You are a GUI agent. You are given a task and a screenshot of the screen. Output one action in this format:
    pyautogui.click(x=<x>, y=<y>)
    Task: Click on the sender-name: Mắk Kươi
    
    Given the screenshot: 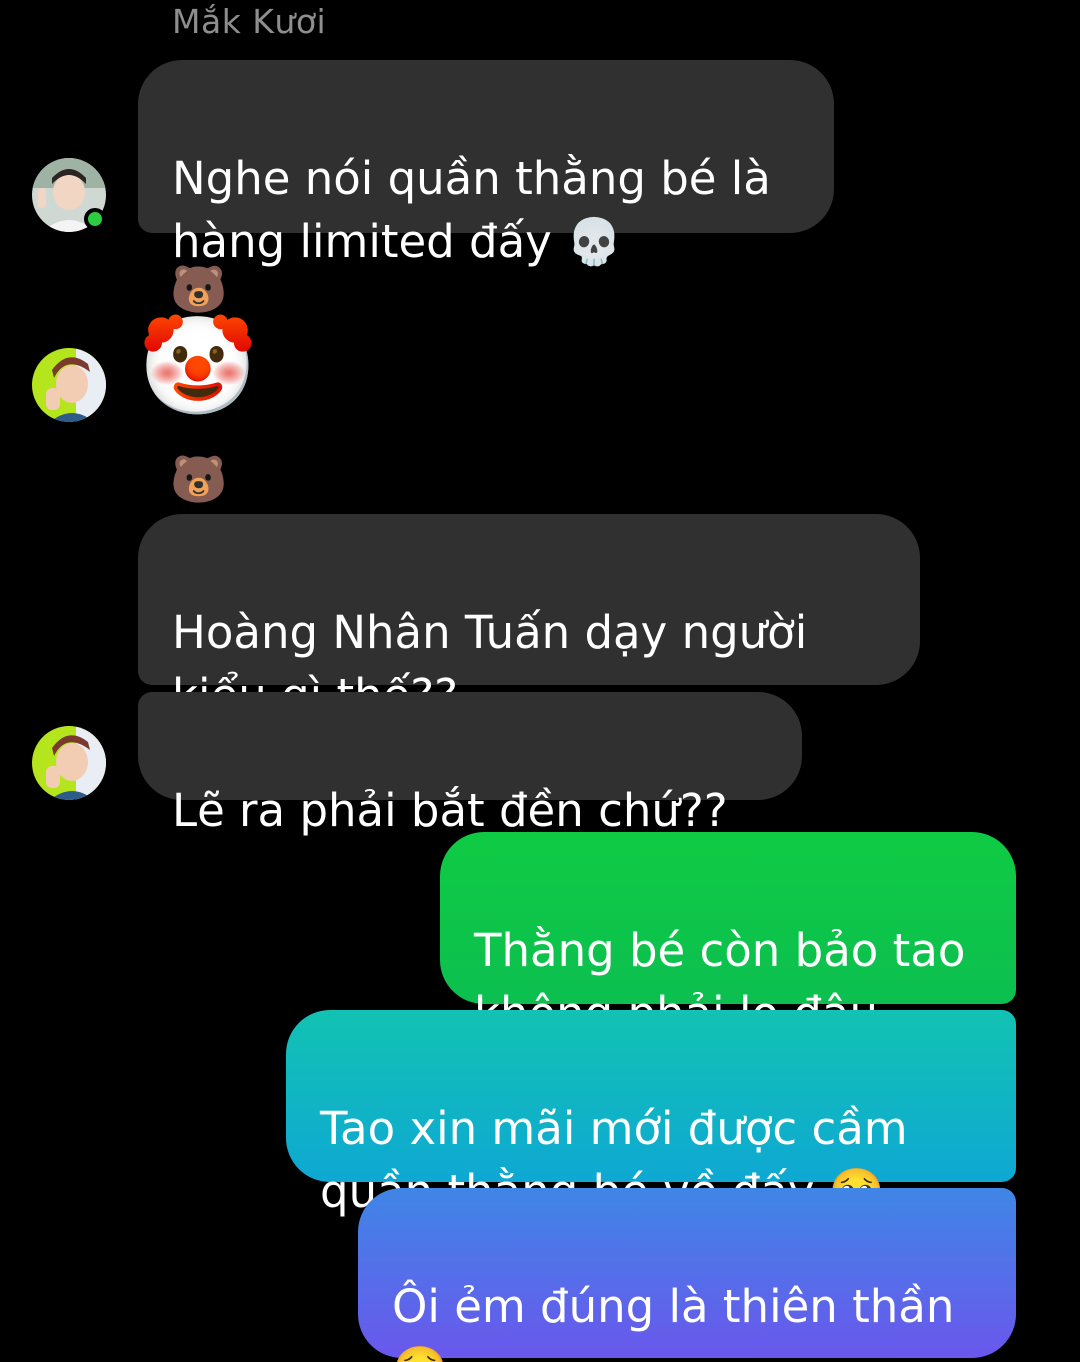 What is the action you would take?
    pyautogui.click(x=249, y=21)
    